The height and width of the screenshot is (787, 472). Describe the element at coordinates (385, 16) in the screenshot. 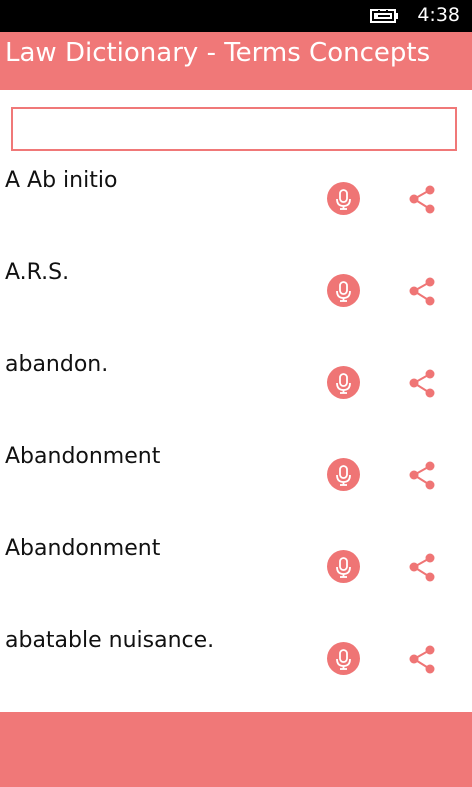

I see `battery-charging-icon` at that location.